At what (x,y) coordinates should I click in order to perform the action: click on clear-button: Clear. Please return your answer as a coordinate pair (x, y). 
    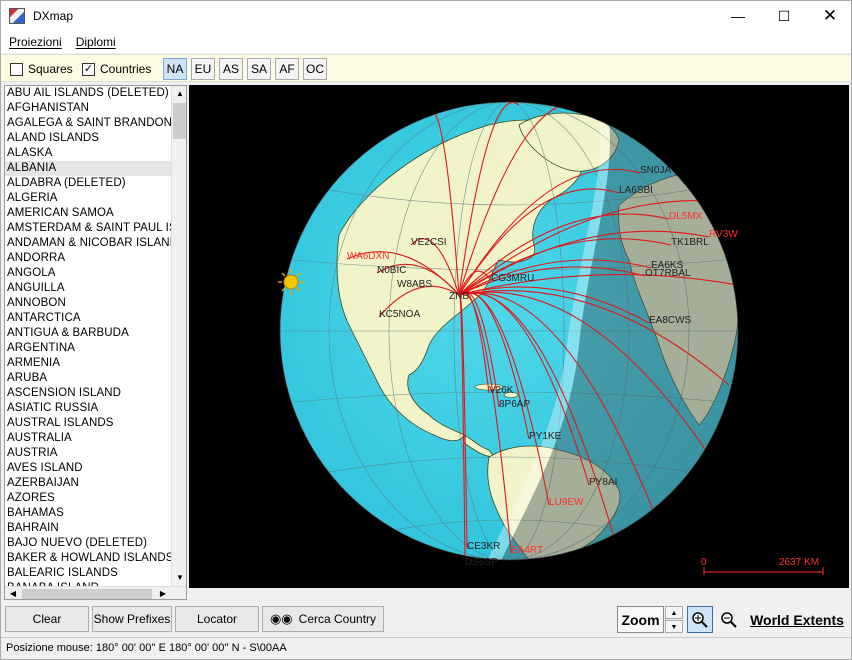
    Looking at the image, I should click on (47, 619).